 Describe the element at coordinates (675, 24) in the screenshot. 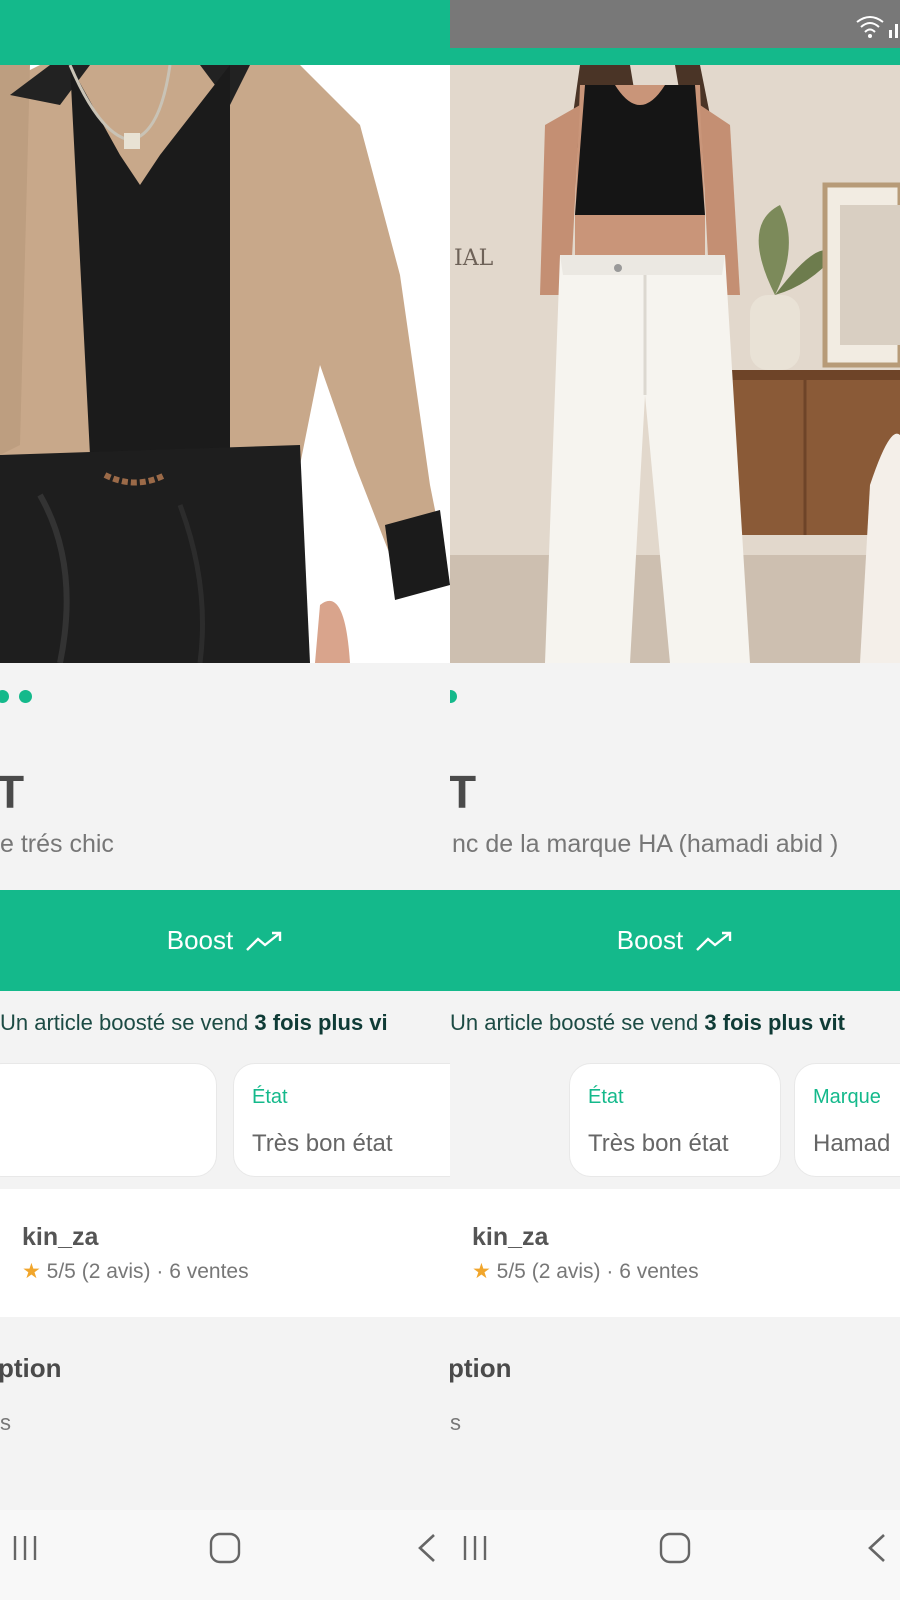

I see `status-bar` at that location.